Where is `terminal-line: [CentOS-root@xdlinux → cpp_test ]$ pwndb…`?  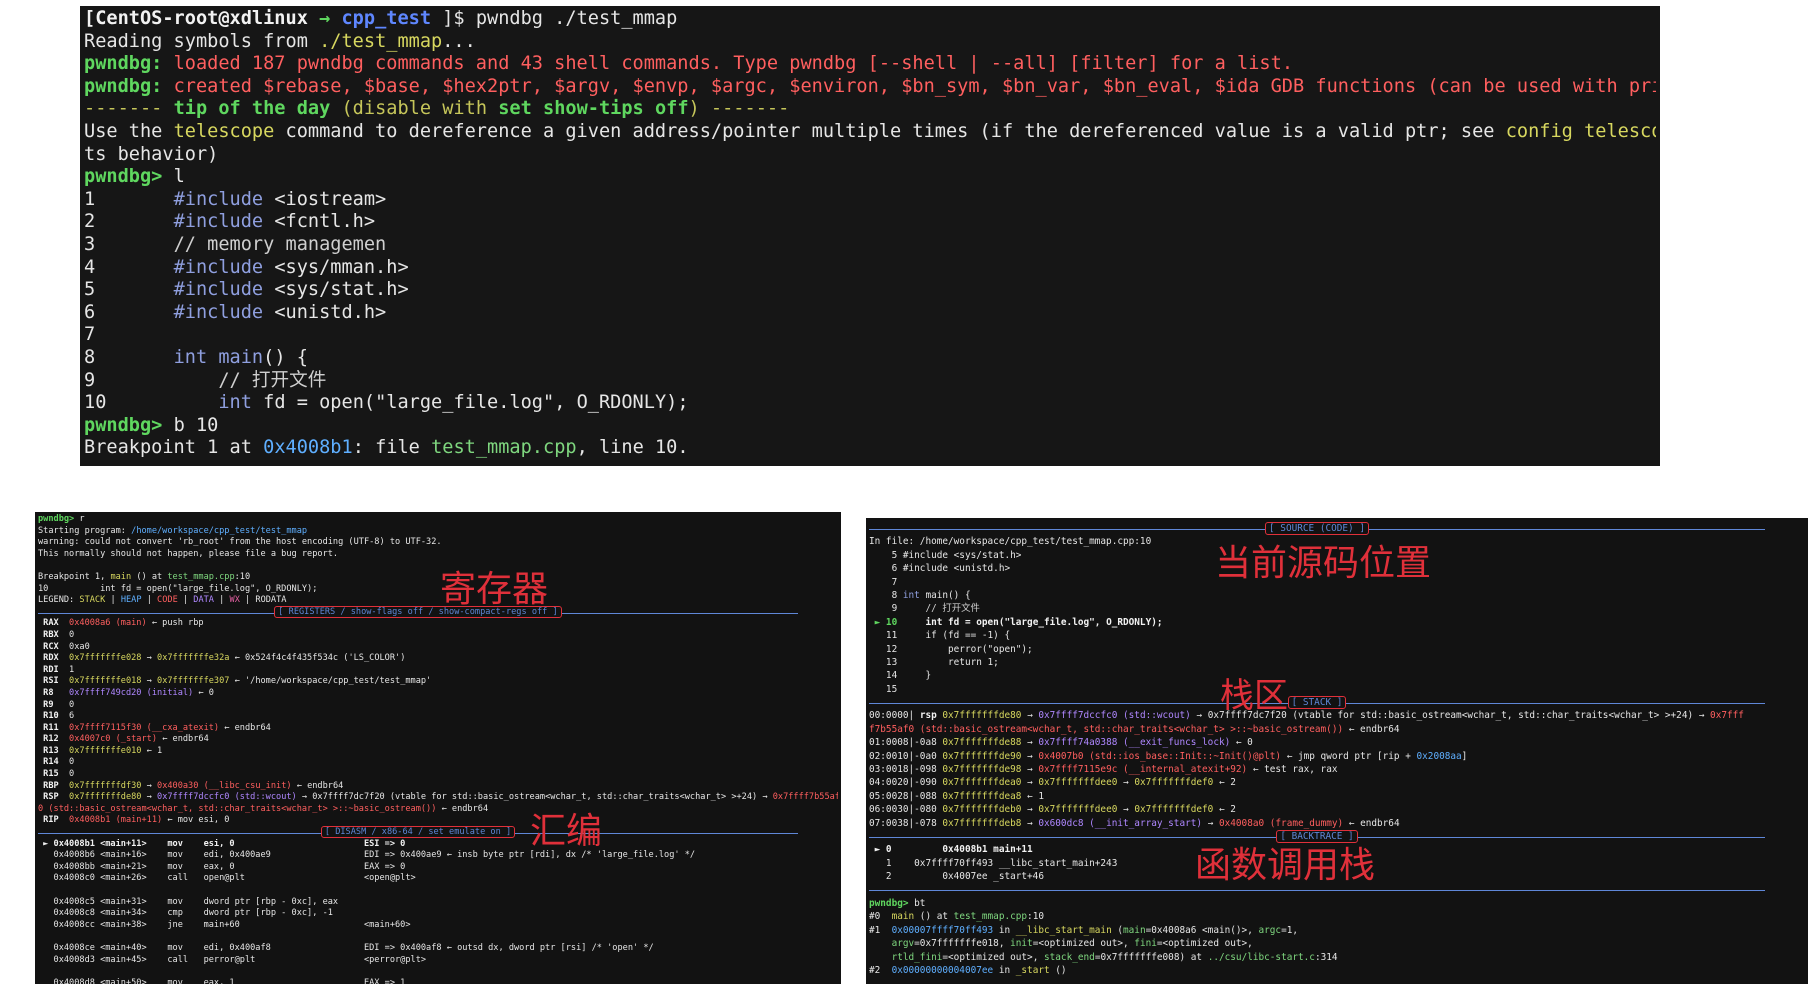 terminal-line: [CentOS-root@xdlinux → cpp_test ]$ pwndb… is located at coordinates (870, 19).